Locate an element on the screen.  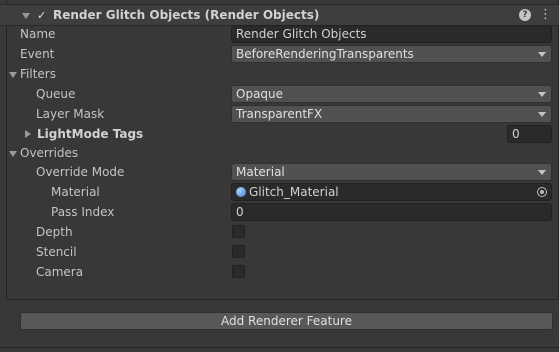
lightmode-tags-label: LightMode Tags is located at coordinates (90, 134).